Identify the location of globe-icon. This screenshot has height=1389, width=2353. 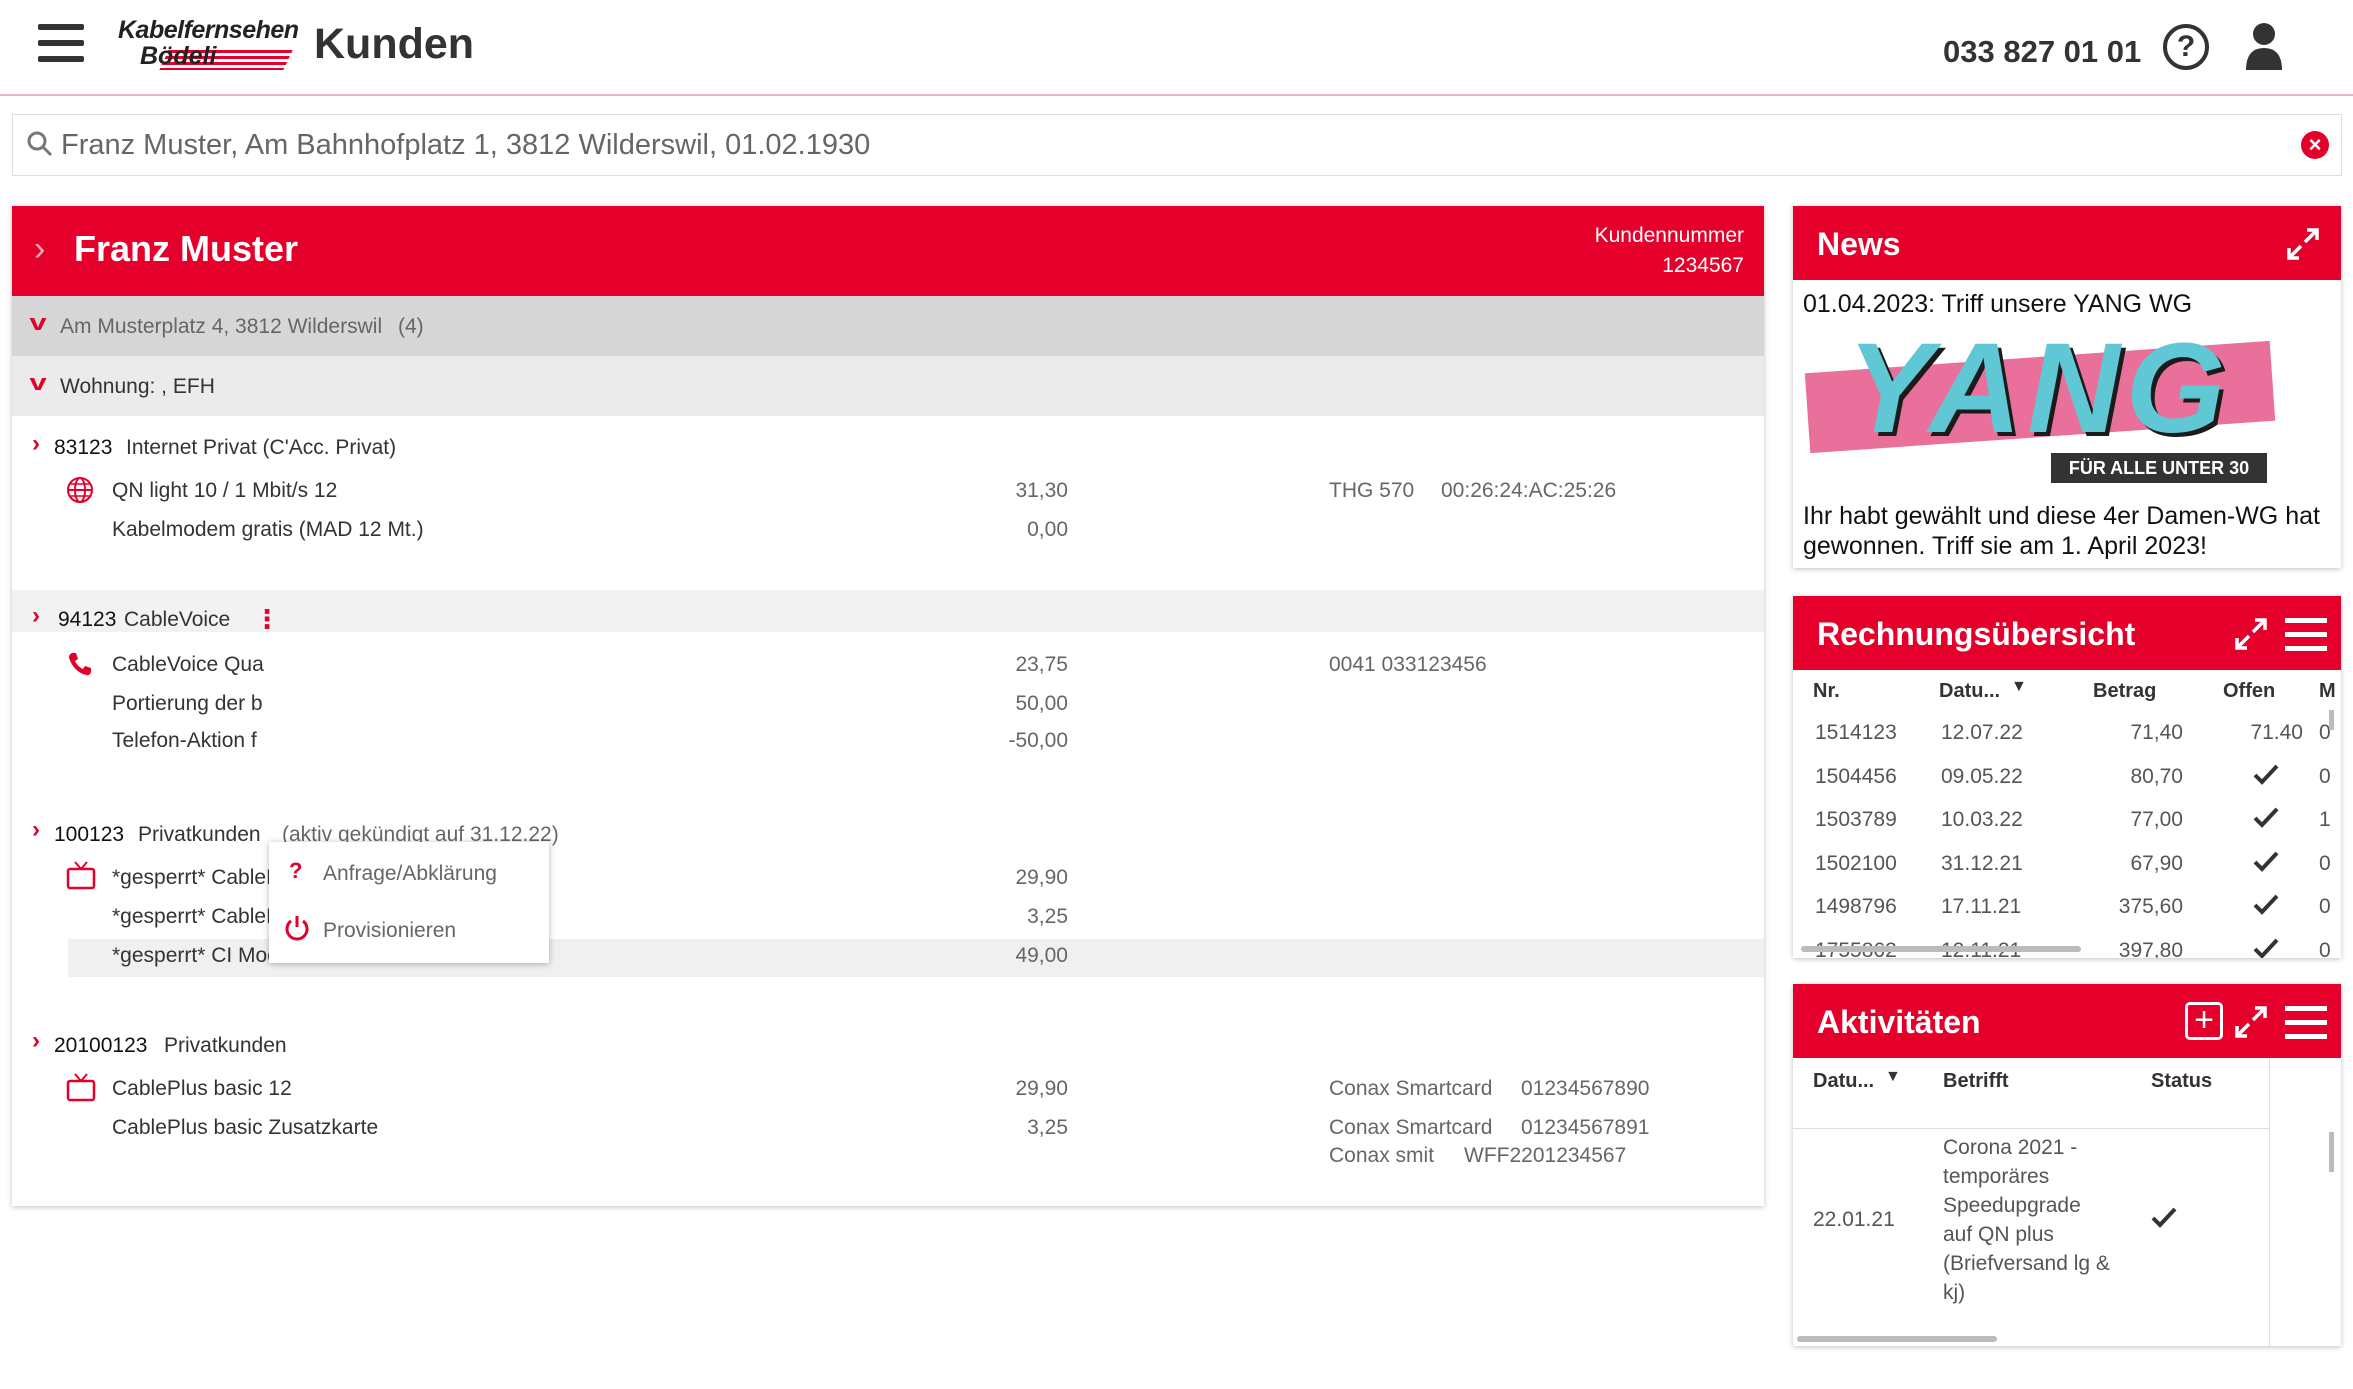
(80, 490).